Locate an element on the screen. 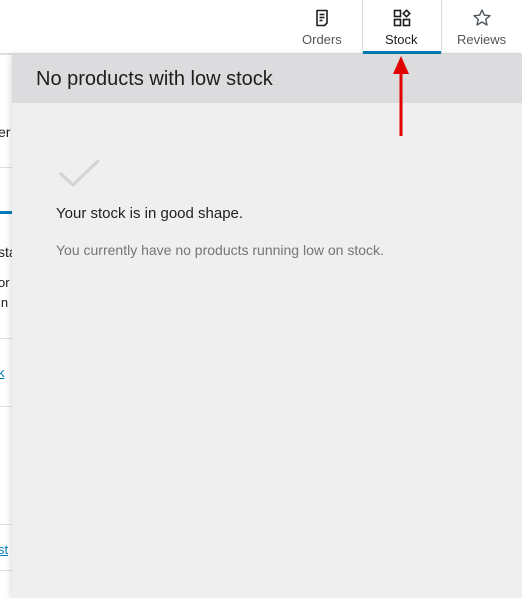 The height and width of the screenshot is (598, 522). tab-orders: Orders is located at coordinates (322, 27).